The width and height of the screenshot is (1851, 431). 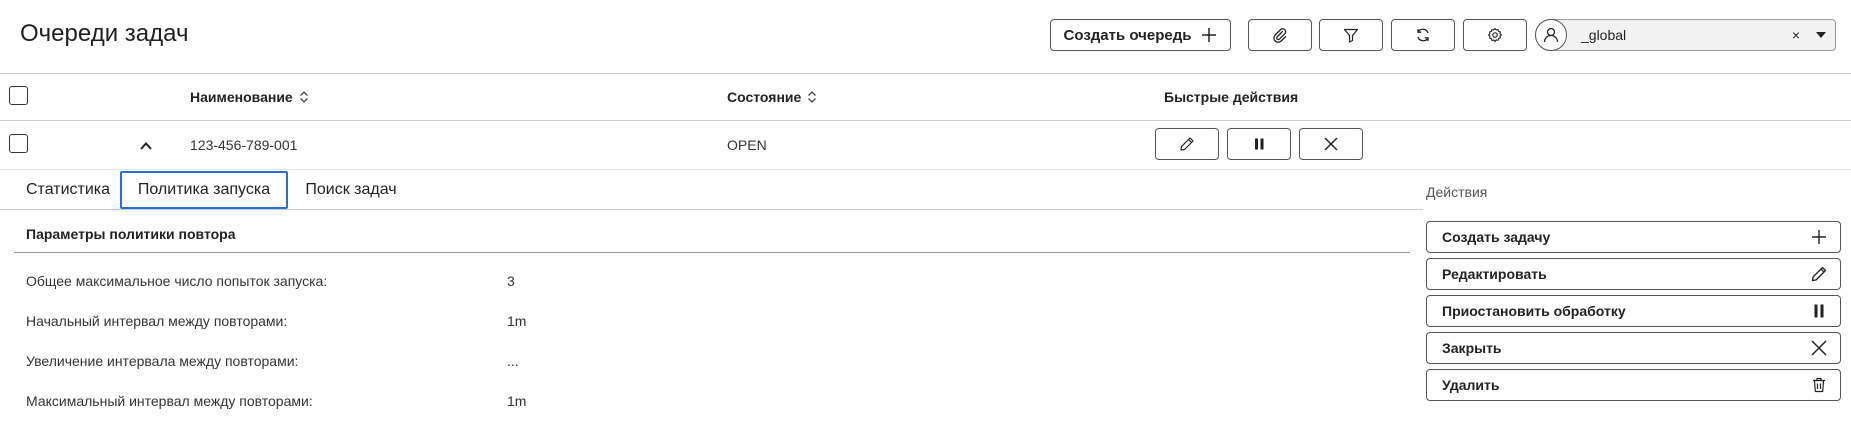 I want to click on table-row: 123-456-789-001 OPEN, so click(x=925, y=145).